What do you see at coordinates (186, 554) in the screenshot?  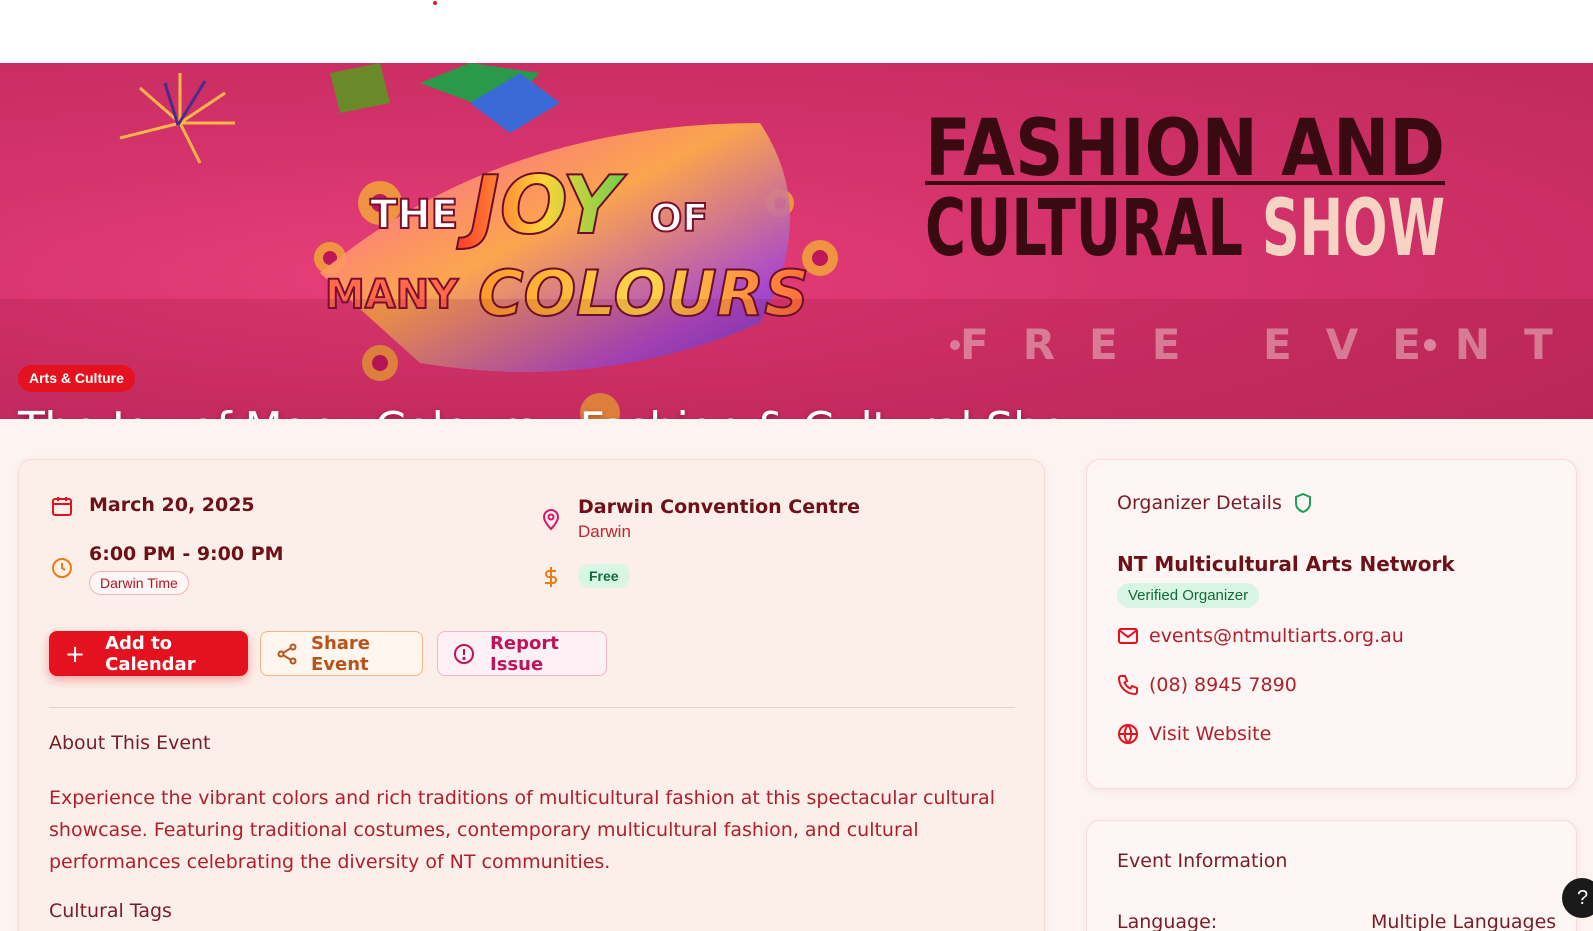 I see `event-time: 6:00 PM - 9:00 PM` at bounding box center [186, 554].